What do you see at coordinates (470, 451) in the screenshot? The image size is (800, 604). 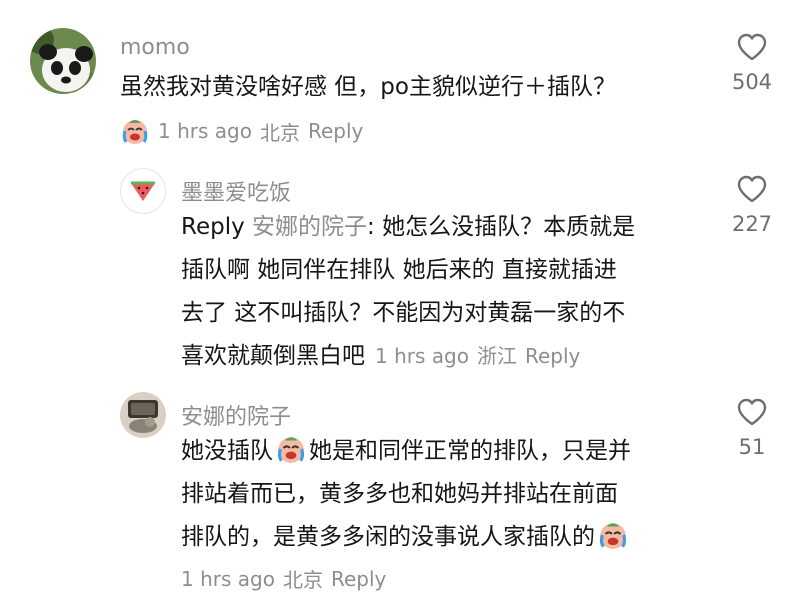 I see `comment-text-segment: 她是和同伴正常的排队，只是并` at bounding box center [470, 451].